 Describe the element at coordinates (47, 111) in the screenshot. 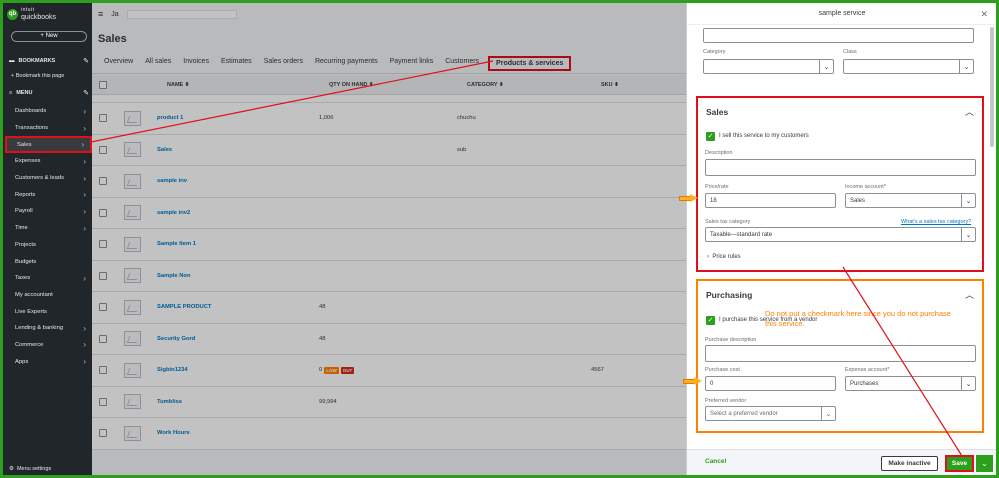

I see `sidebar-item-dashboards: Dashboards ›` at that location.